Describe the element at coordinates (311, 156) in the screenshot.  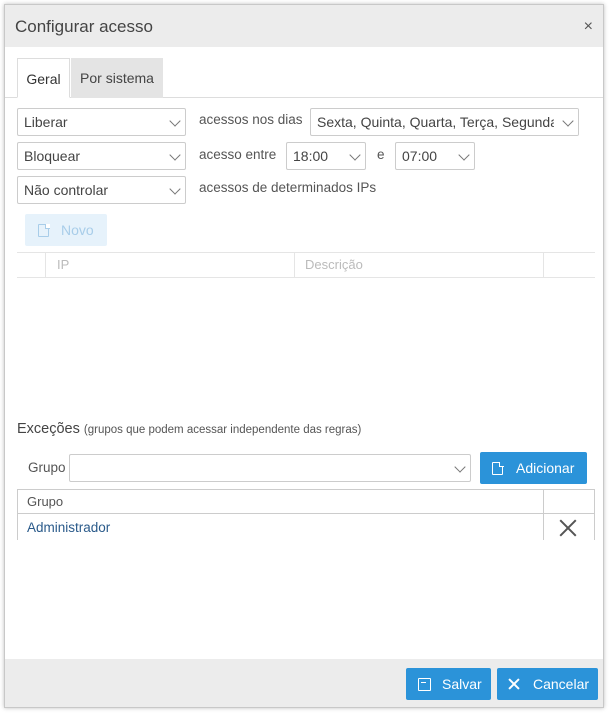
I see `time-from-value: 18:00` at that location.